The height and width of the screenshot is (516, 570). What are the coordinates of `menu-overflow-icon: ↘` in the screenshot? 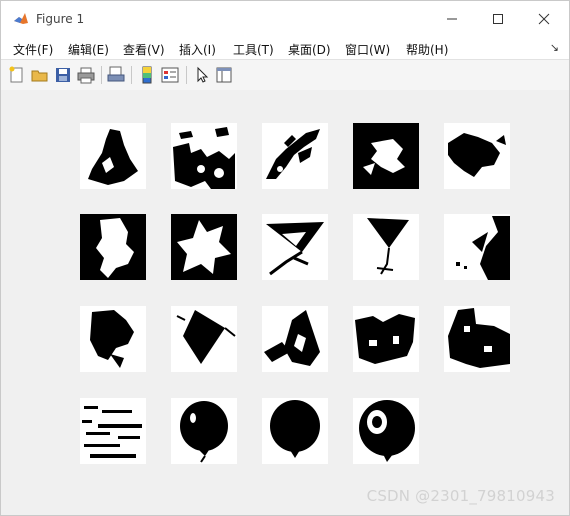 It's located at (554, 47).